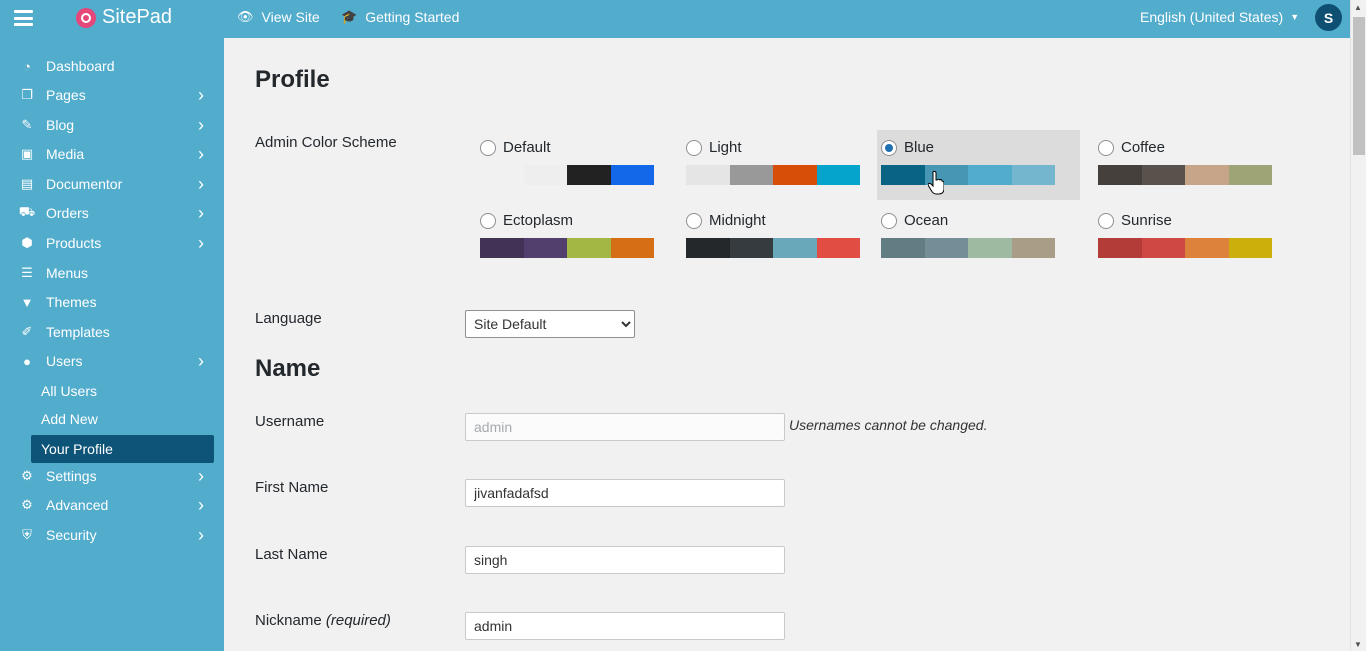 This screenshot has height=651, width=1366. What do you see at coordinates (27, 331) in the screenshot?
I see `pen-icon: ✐` at bounding box center [27, 331].